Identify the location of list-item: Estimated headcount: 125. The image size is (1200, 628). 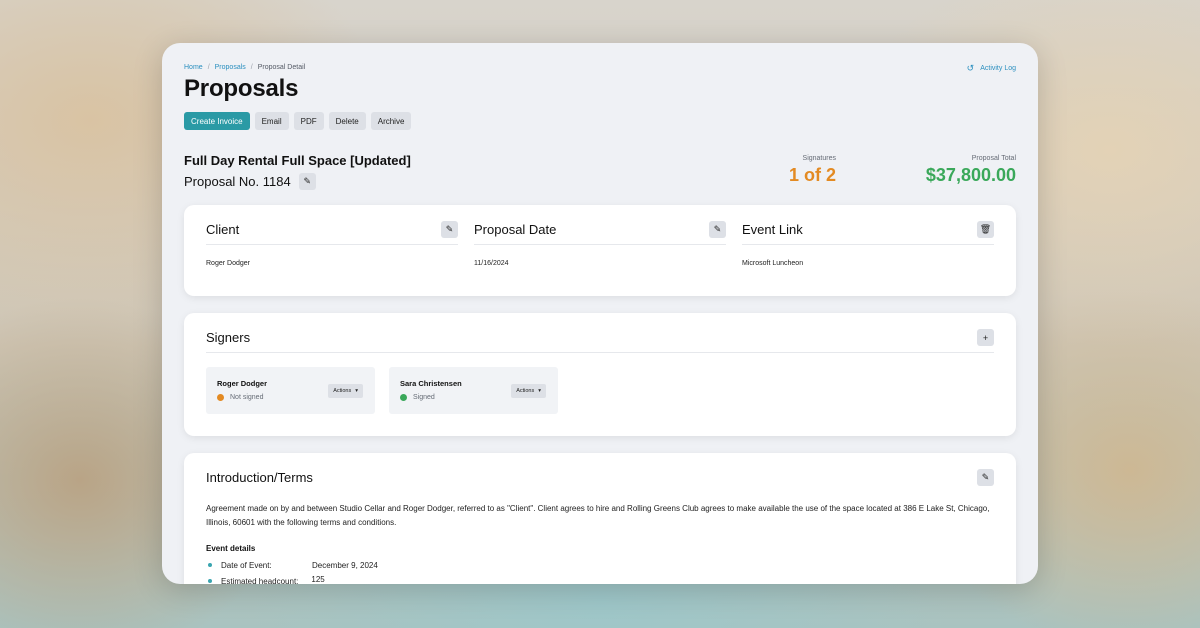
(293, 578).